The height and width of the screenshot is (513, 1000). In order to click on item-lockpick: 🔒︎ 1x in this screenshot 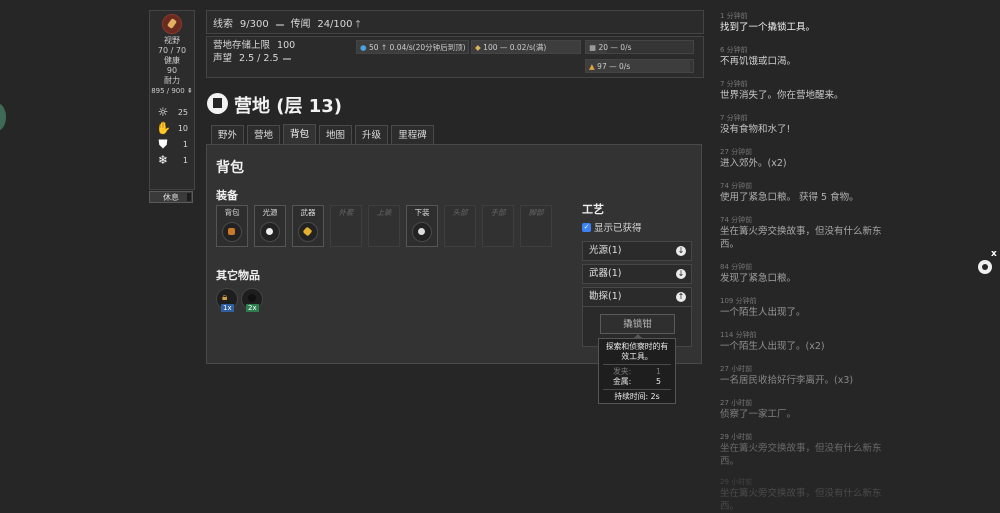, I will do `click(227, 300)`.